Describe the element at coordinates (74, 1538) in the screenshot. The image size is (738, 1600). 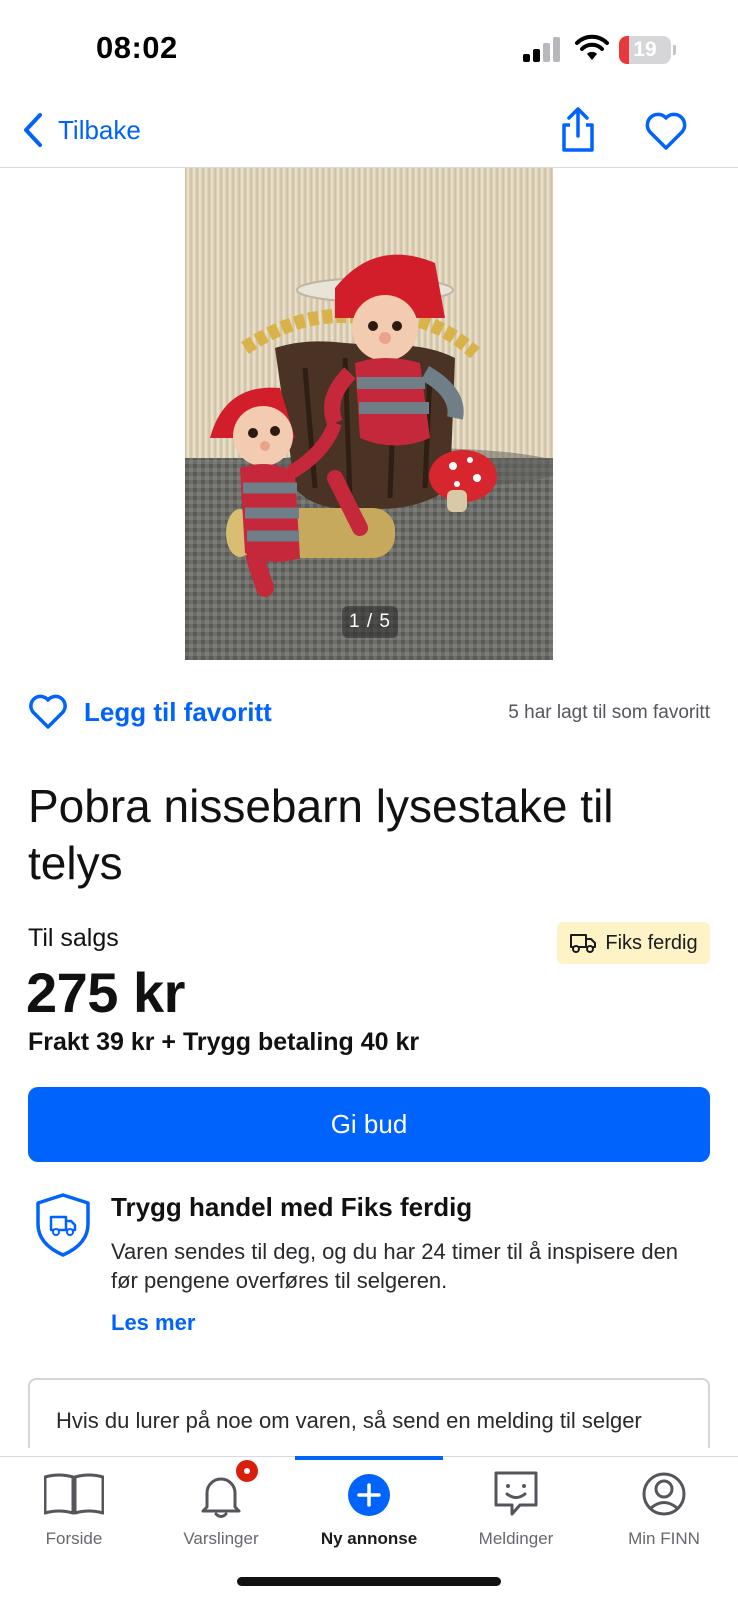
I see `tab-label: Forside` at that location.